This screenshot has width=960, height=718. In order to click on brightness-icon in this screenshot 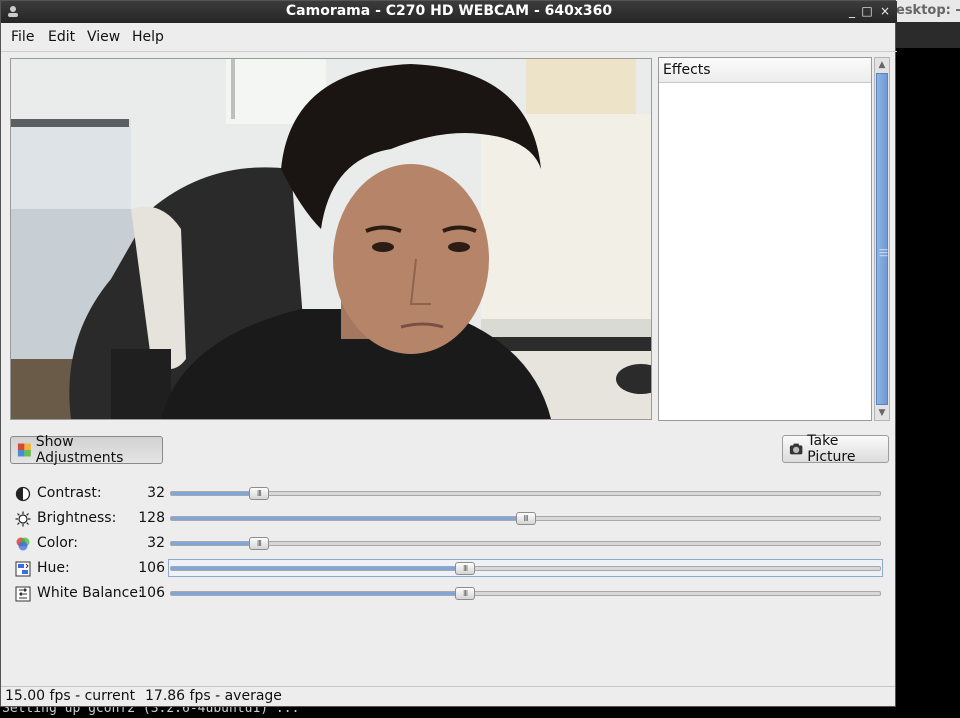, I will do `click(23, 519)`.